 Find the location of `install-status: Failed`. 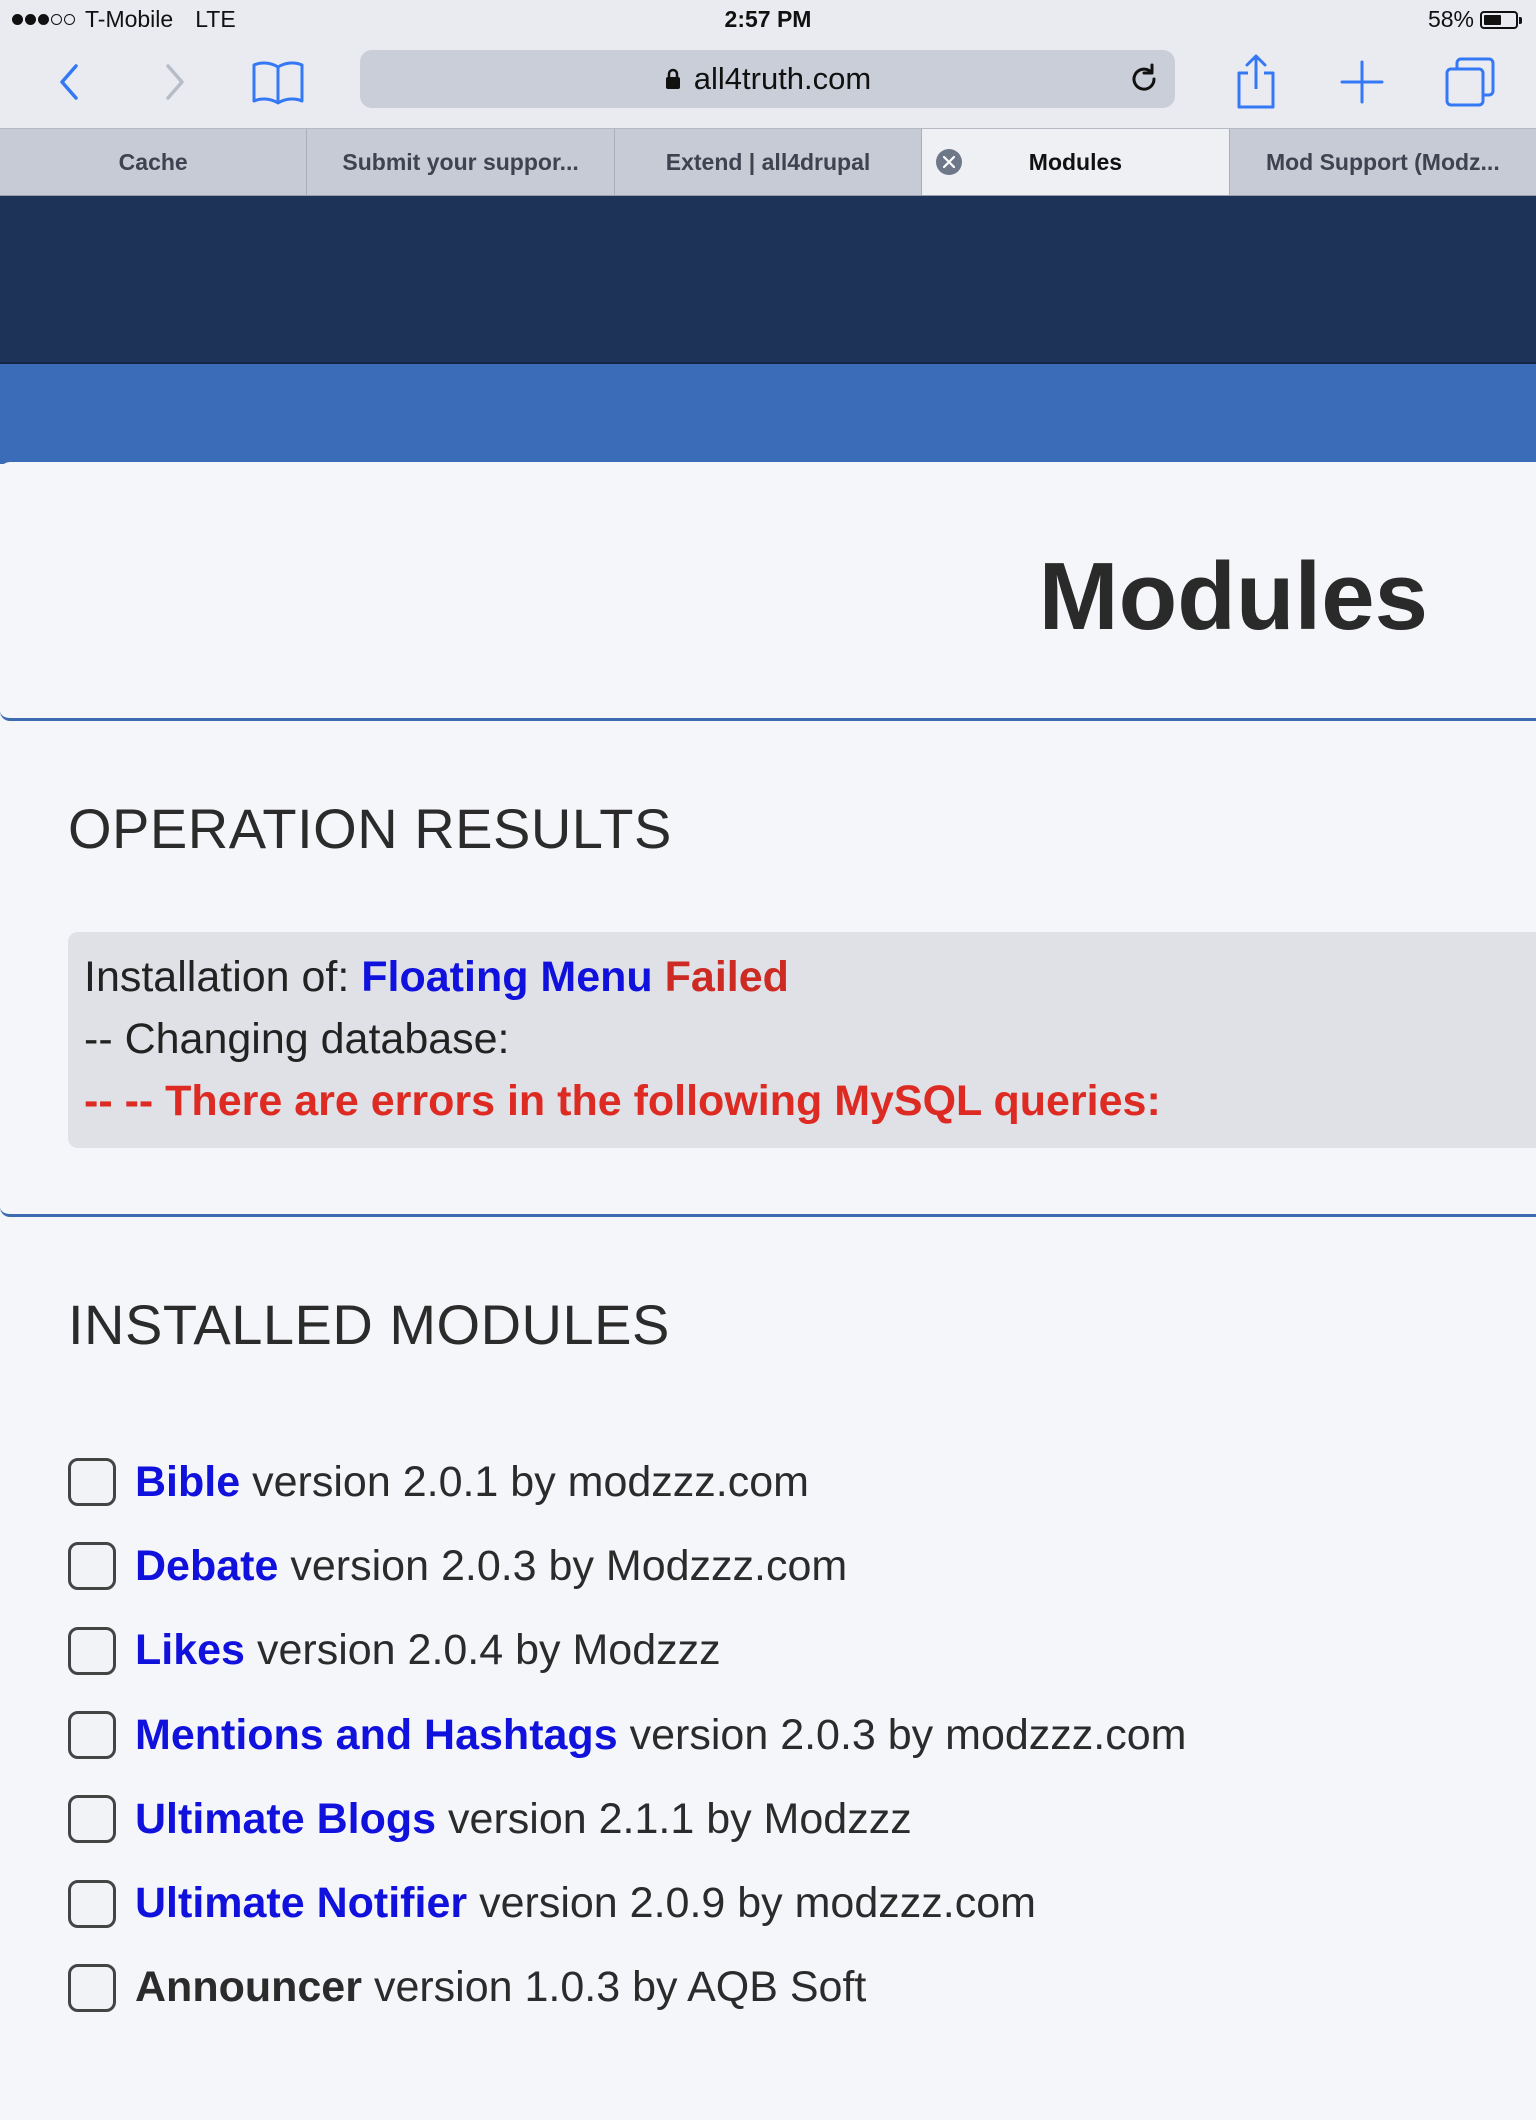

install-status: Failed is located at coordinates (726, 977).